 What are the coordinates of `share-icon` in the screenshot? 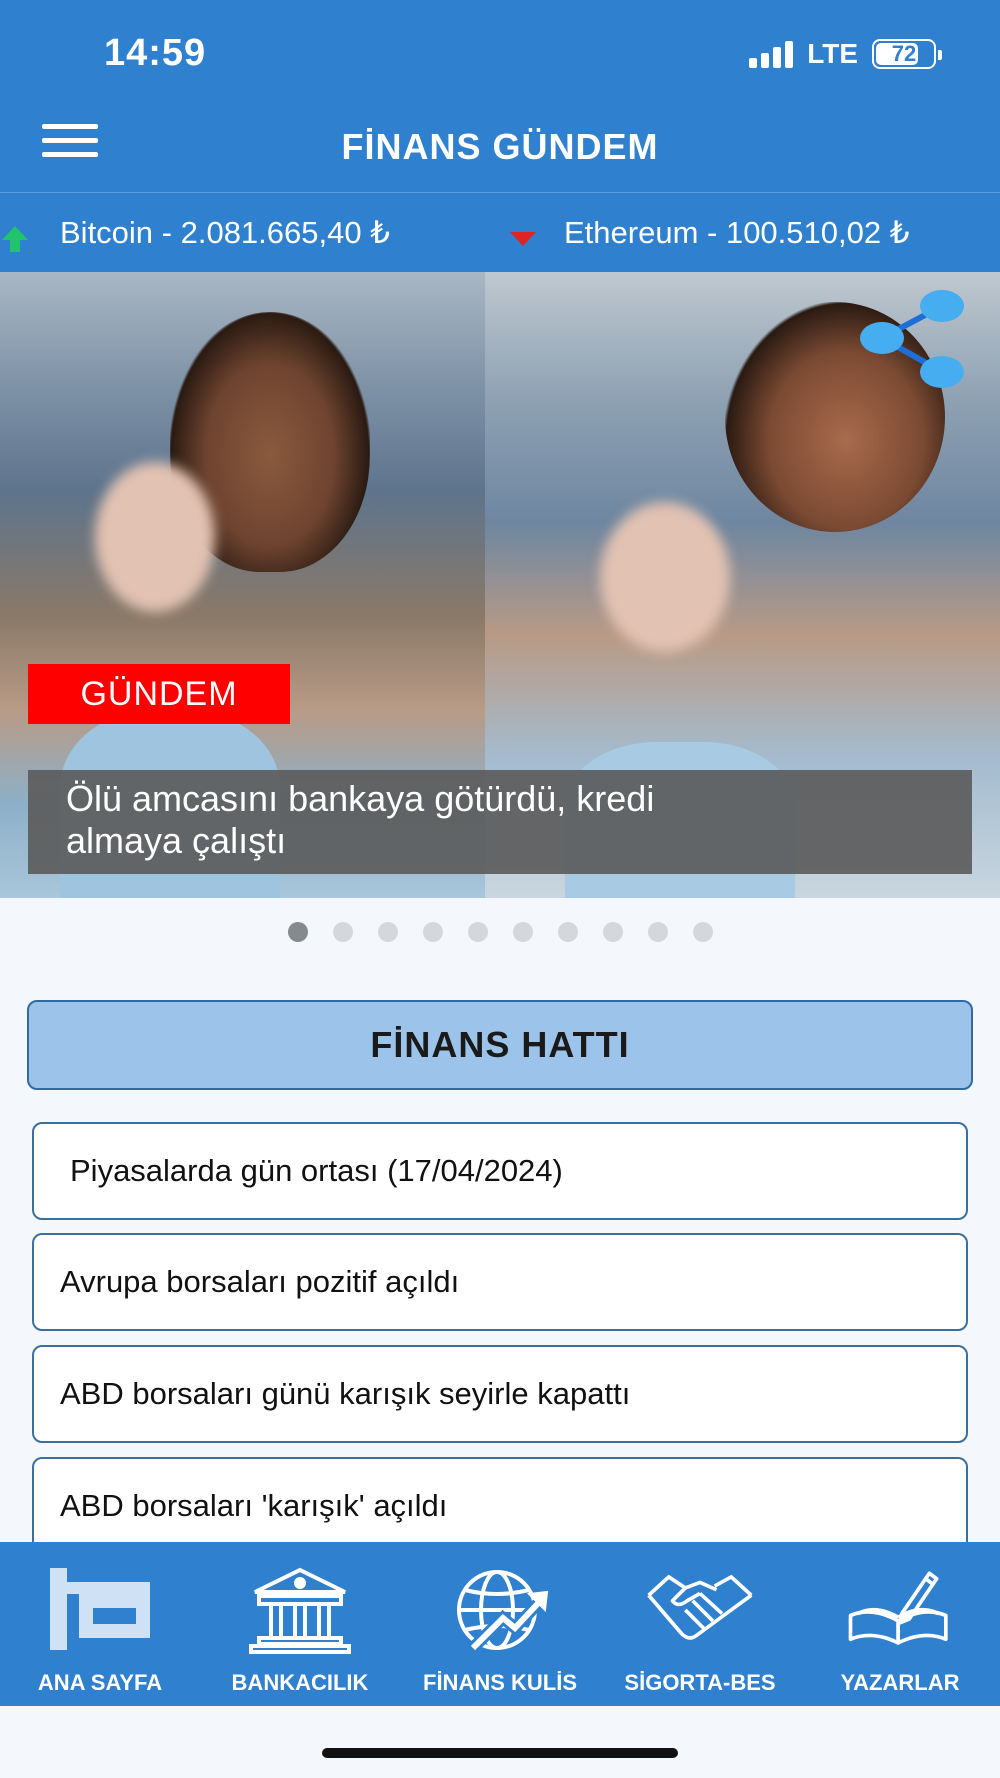 It's located at (915, 340).